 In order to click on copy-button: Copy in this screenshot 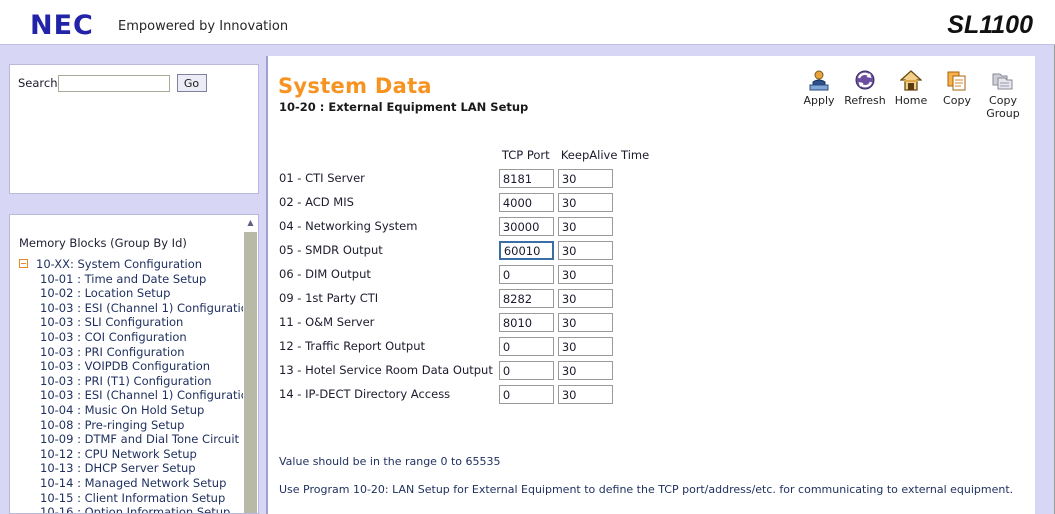, I will do `click(957, 88)`.